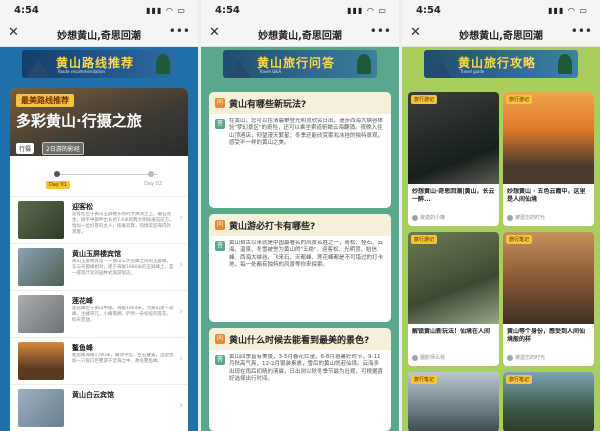 The height and width of the screenshot is (431, 600). Describe the element at coordinates (433, 358) in the screenshot. I see `author-name: 摄影师么我` at that location.